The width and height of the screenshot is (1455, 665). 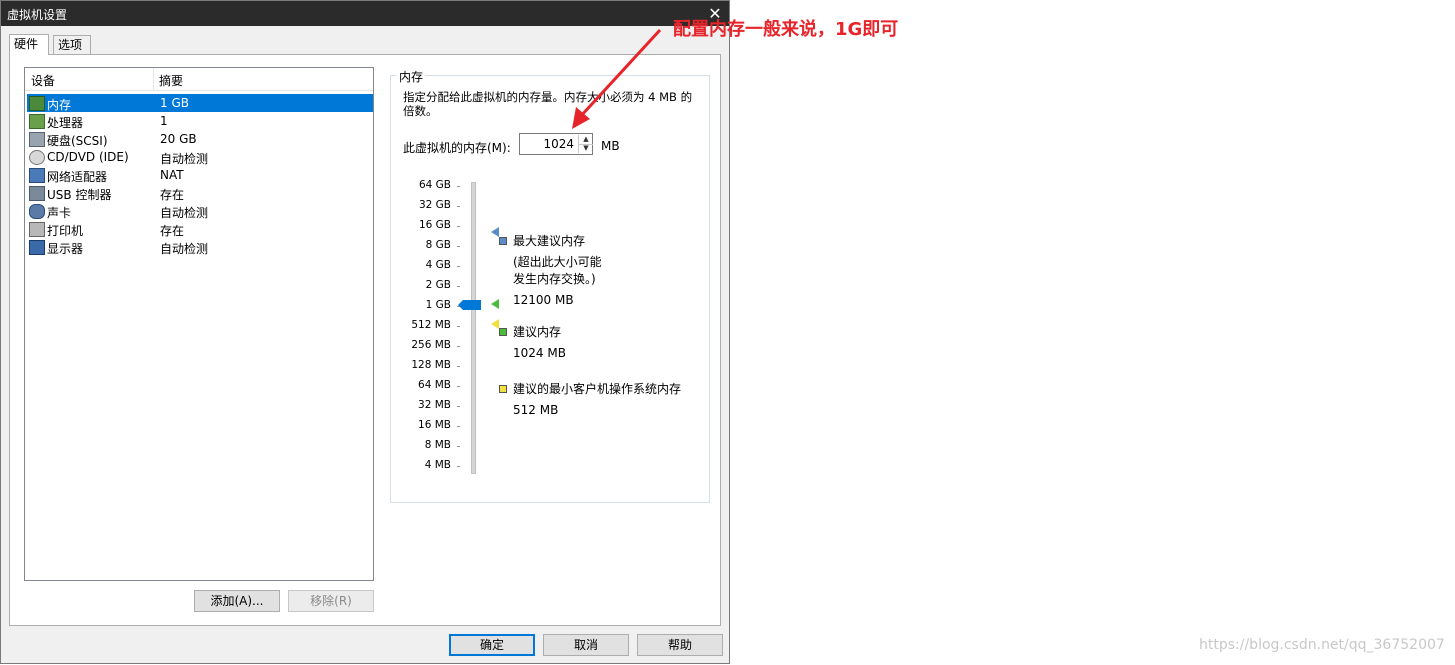 What do you see at coordinates (37, 139) in the screenshot?
I see `hard-disk-icon` at bounding box center [37, 139].